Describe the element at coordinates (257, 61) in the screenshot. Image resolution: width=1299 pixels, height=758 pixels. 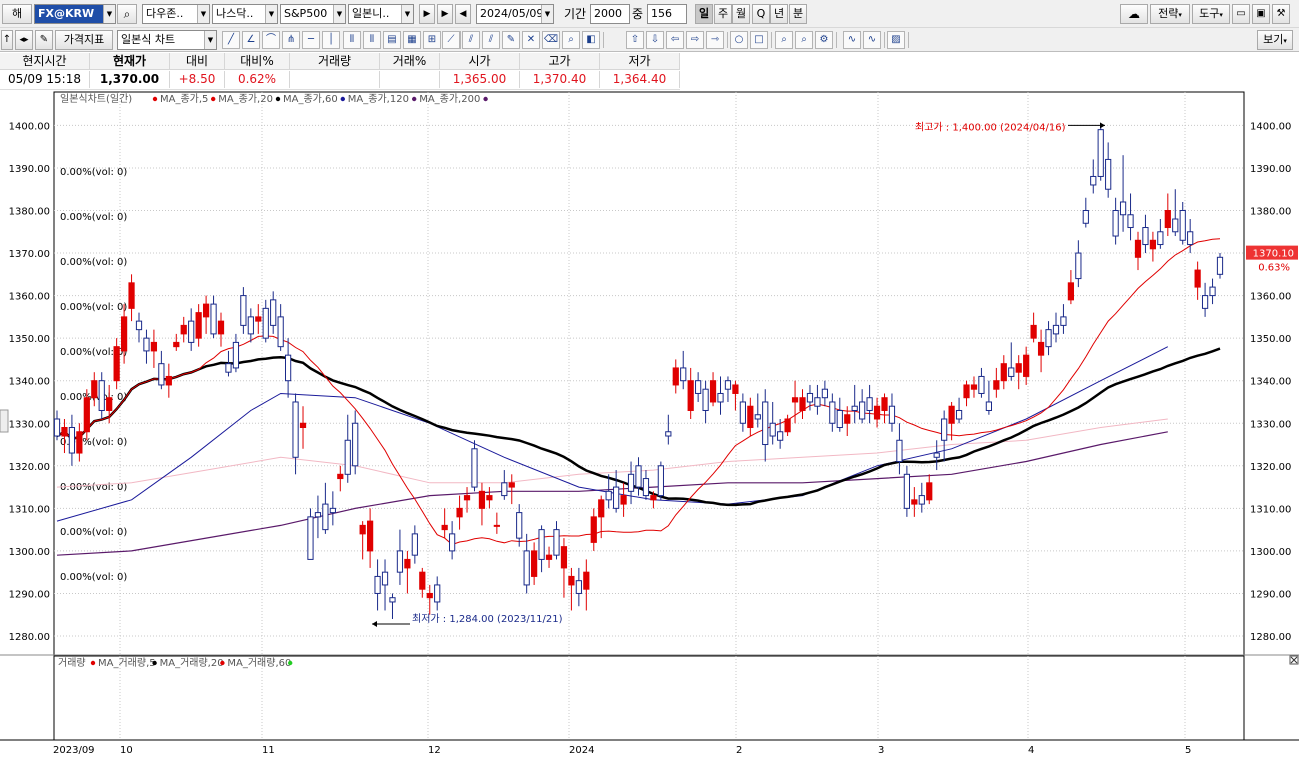
I see `quote-header-3: 대비%` at that location.